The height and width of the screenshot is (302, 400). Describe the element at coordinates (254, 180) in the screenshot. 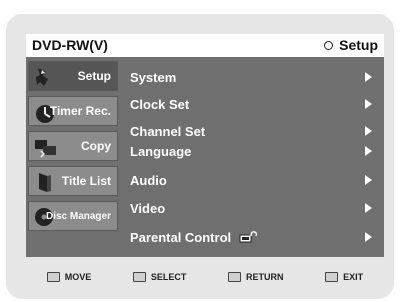

I see `menu-item-audio: Audio` at that location.